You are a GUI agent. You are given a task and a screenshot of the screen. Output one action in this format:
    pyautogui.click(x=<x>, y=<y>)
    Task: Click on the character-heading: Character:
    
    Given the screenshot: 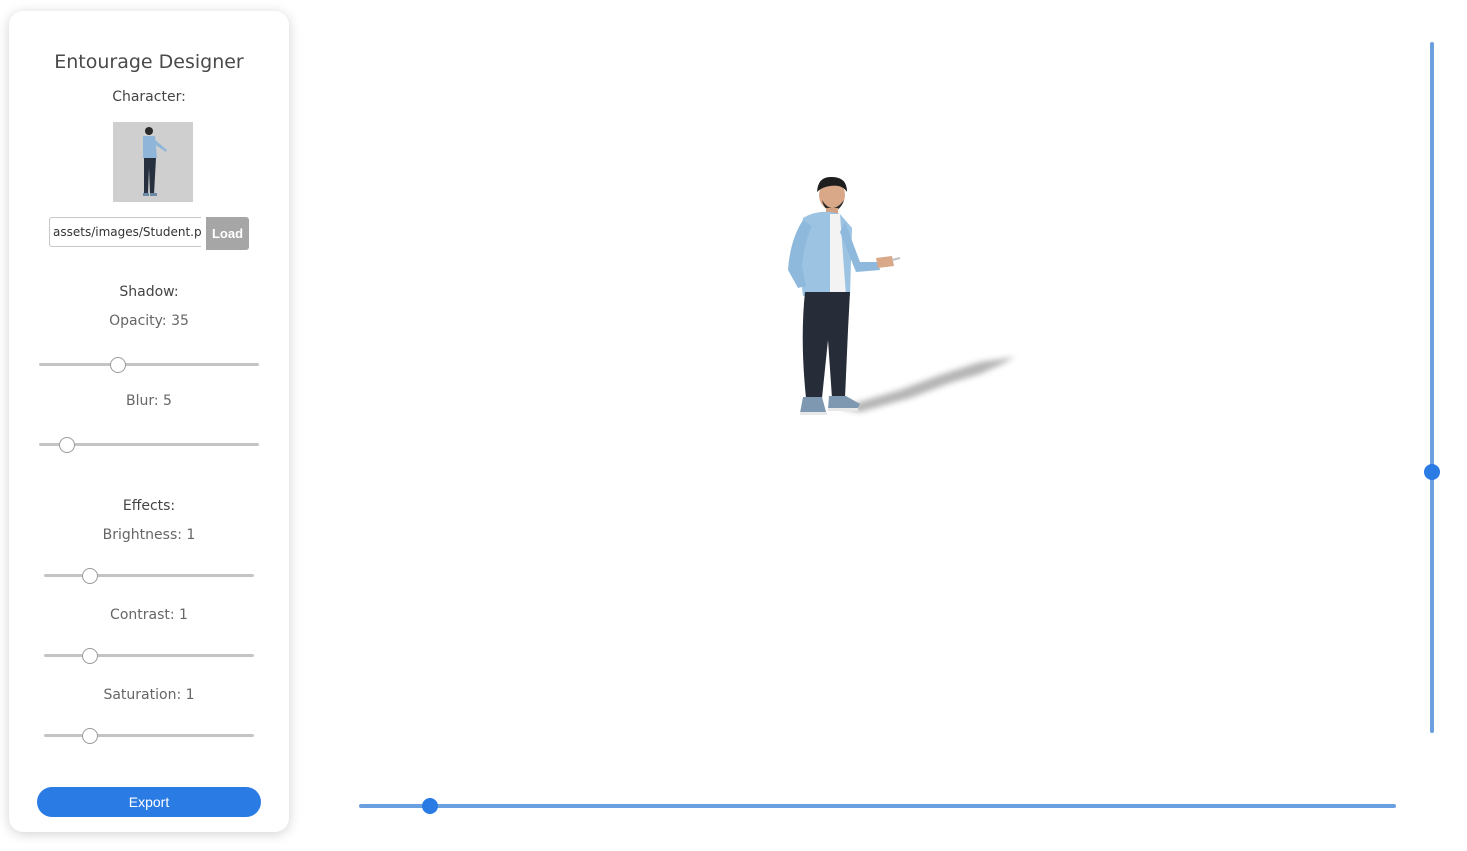 What is the action you would take?
    pyautogui.click(x=149, y=97)
    